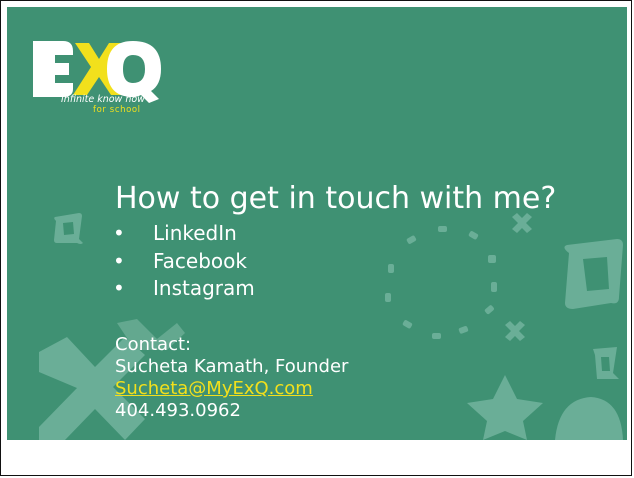 This screenshot has width=634, height=478. Describe the element at coordinates (589, 418) in the screenshot. I see `half-circle-shape` at that location.